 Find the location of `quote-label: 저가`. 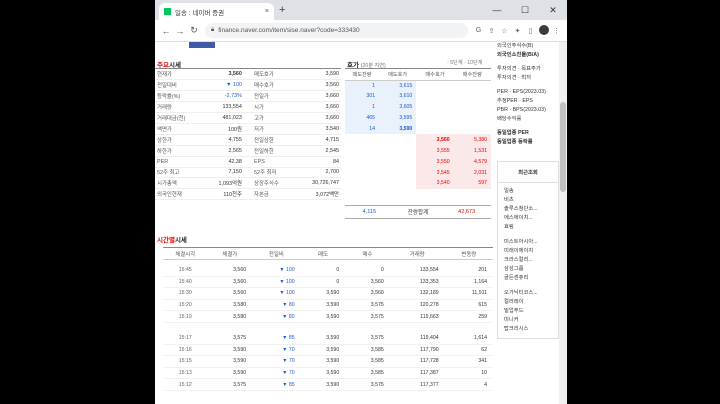

quote-label: 저가 is located at coordinates (271, 129).